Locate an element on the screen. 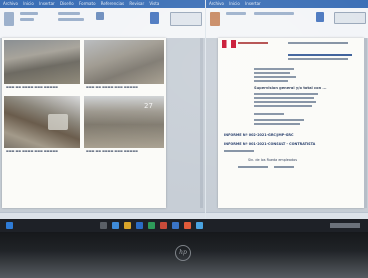 This screenshot has width=368, height=278. search-box-right is located at coordinates (350, 18).